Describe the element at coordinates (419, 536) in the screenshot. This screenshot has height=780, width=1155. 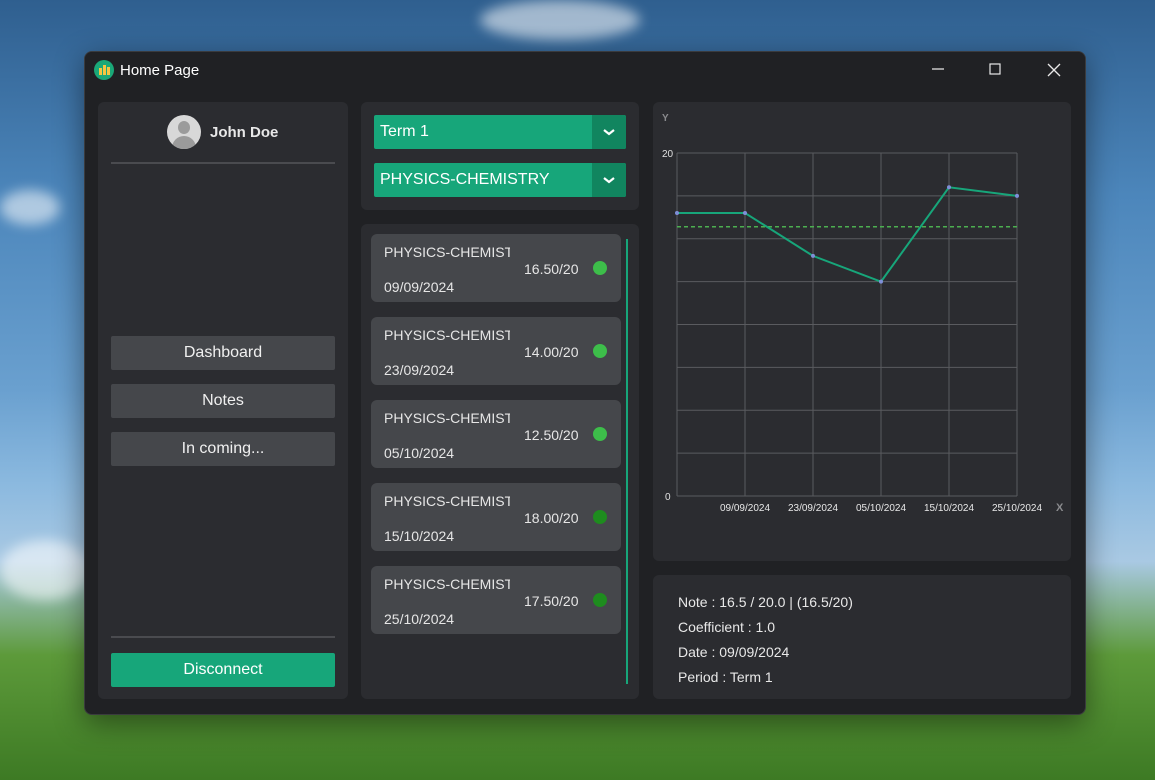
I see `grade-date: 15/10/2024` at that location.